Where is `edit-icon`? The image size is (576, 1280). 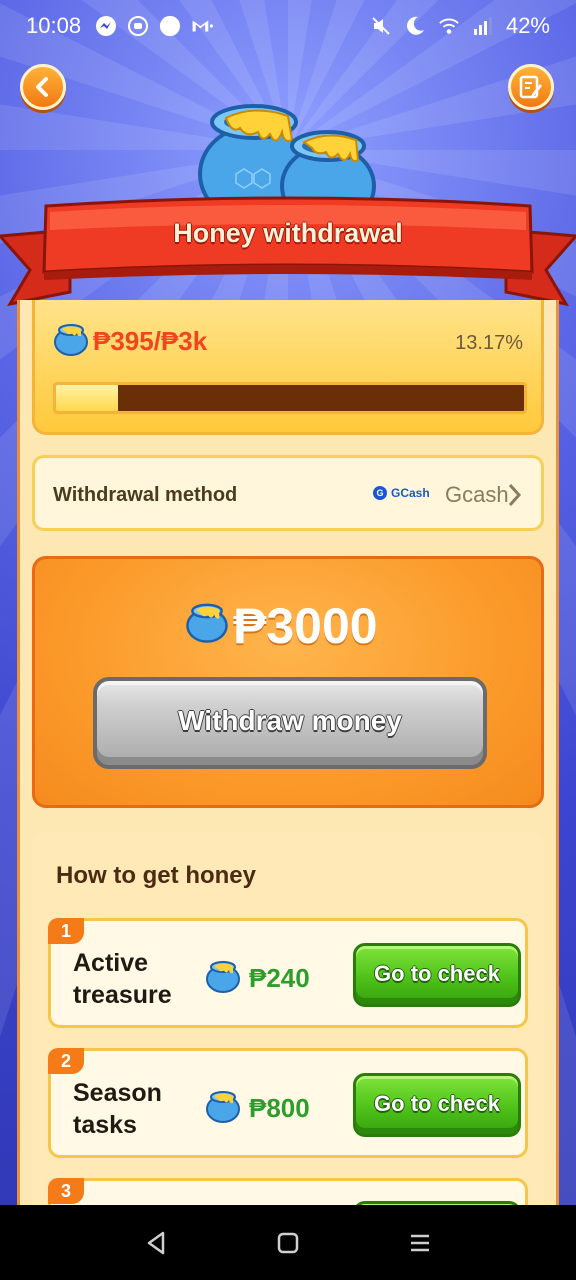
edit-icon is located at coordinates (530, 87).